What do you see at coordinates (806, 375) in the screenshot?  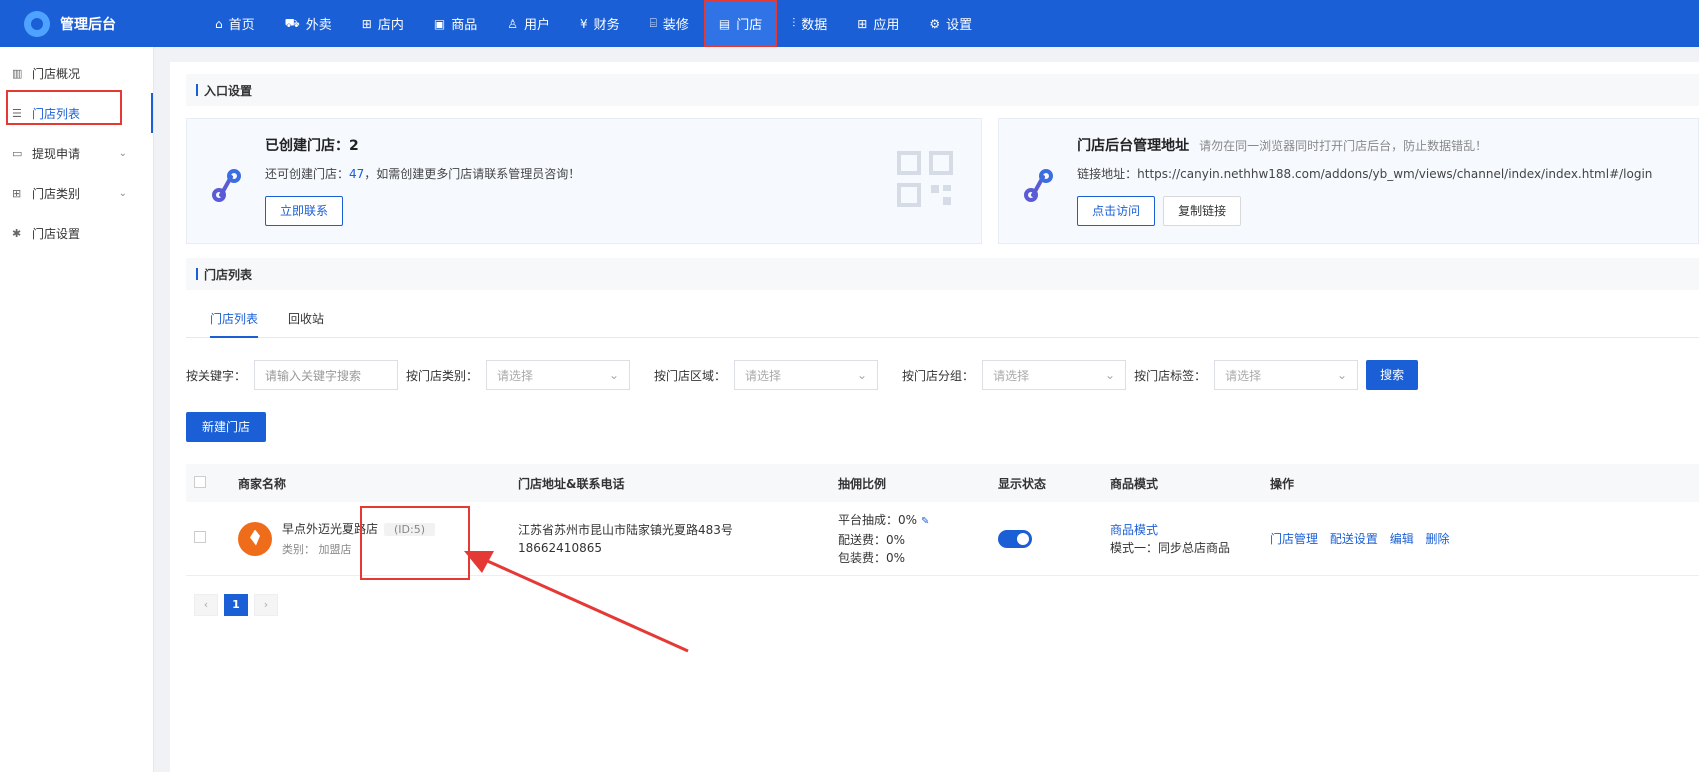 I see `region-select: 请选择 ⌄` at bounding box center [806, 375].